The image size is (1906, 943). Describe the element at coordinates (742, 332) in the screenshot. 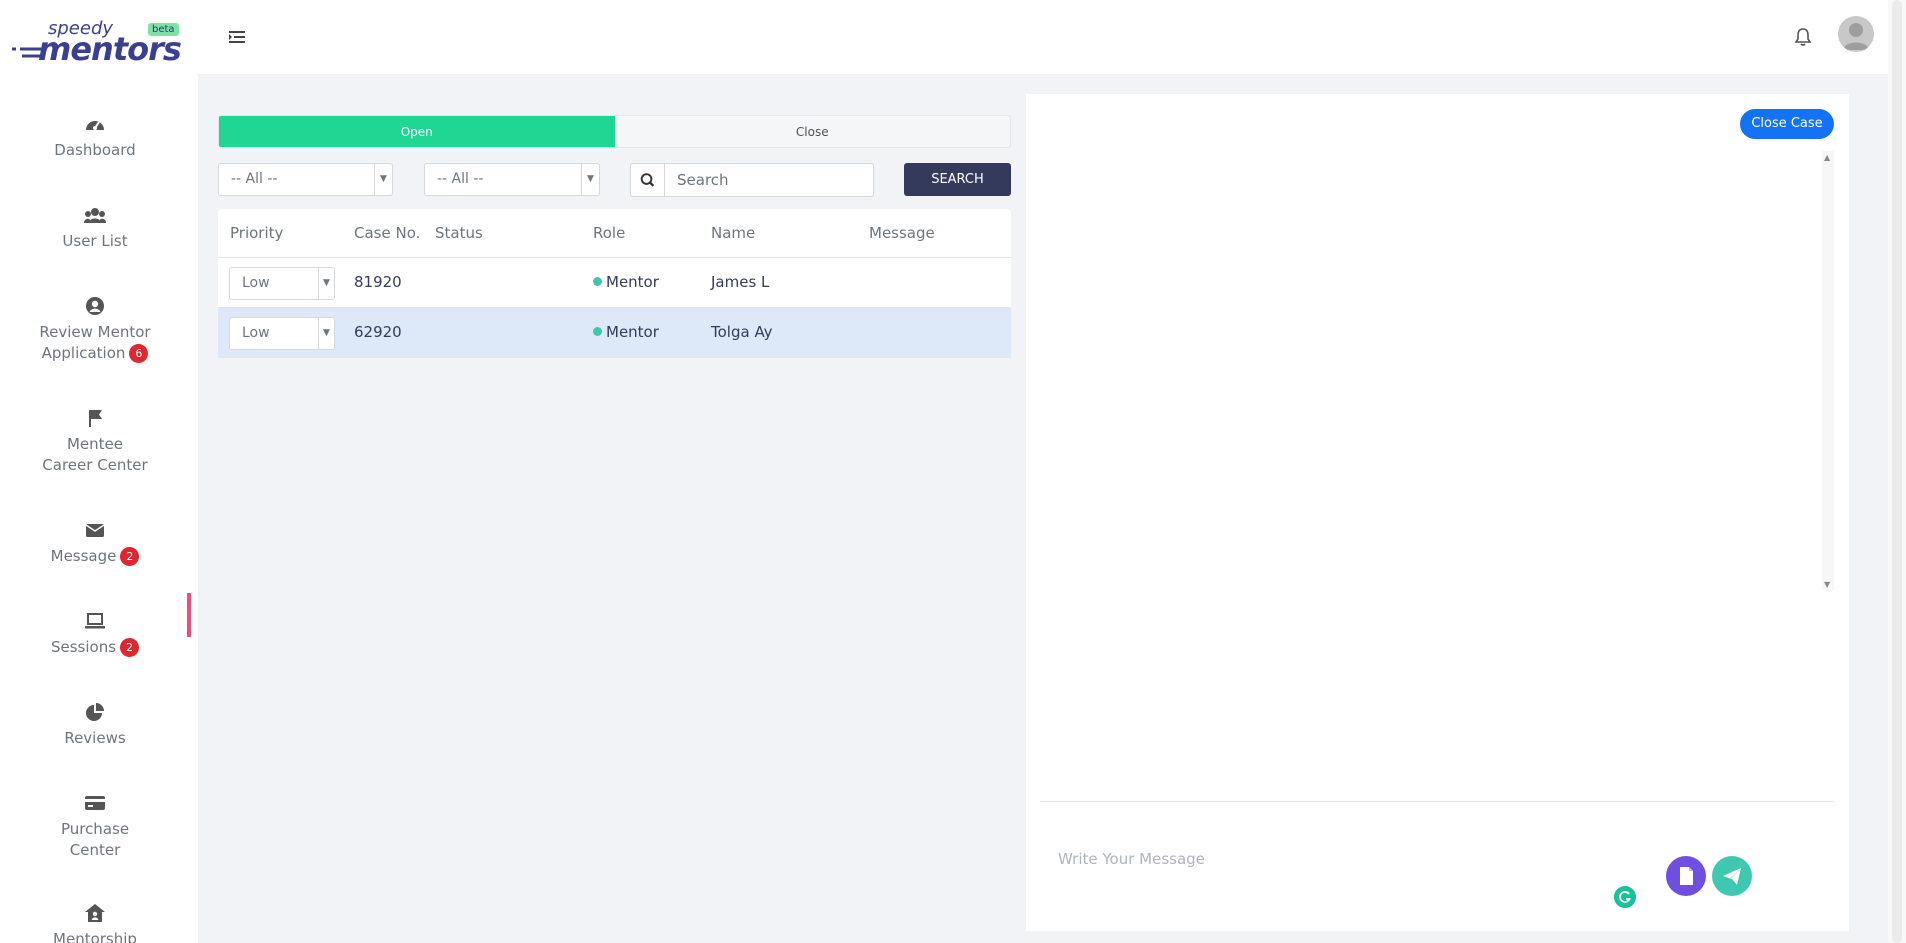

I see `user-name: Tolga Ay` at that location.